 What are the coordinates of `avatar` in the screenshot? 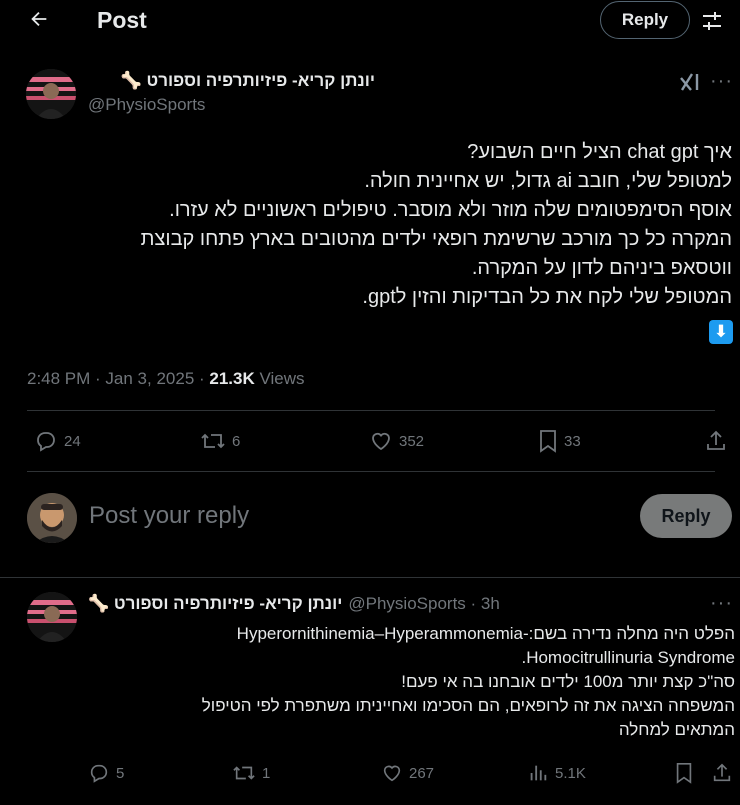 It's located at (51, 94).